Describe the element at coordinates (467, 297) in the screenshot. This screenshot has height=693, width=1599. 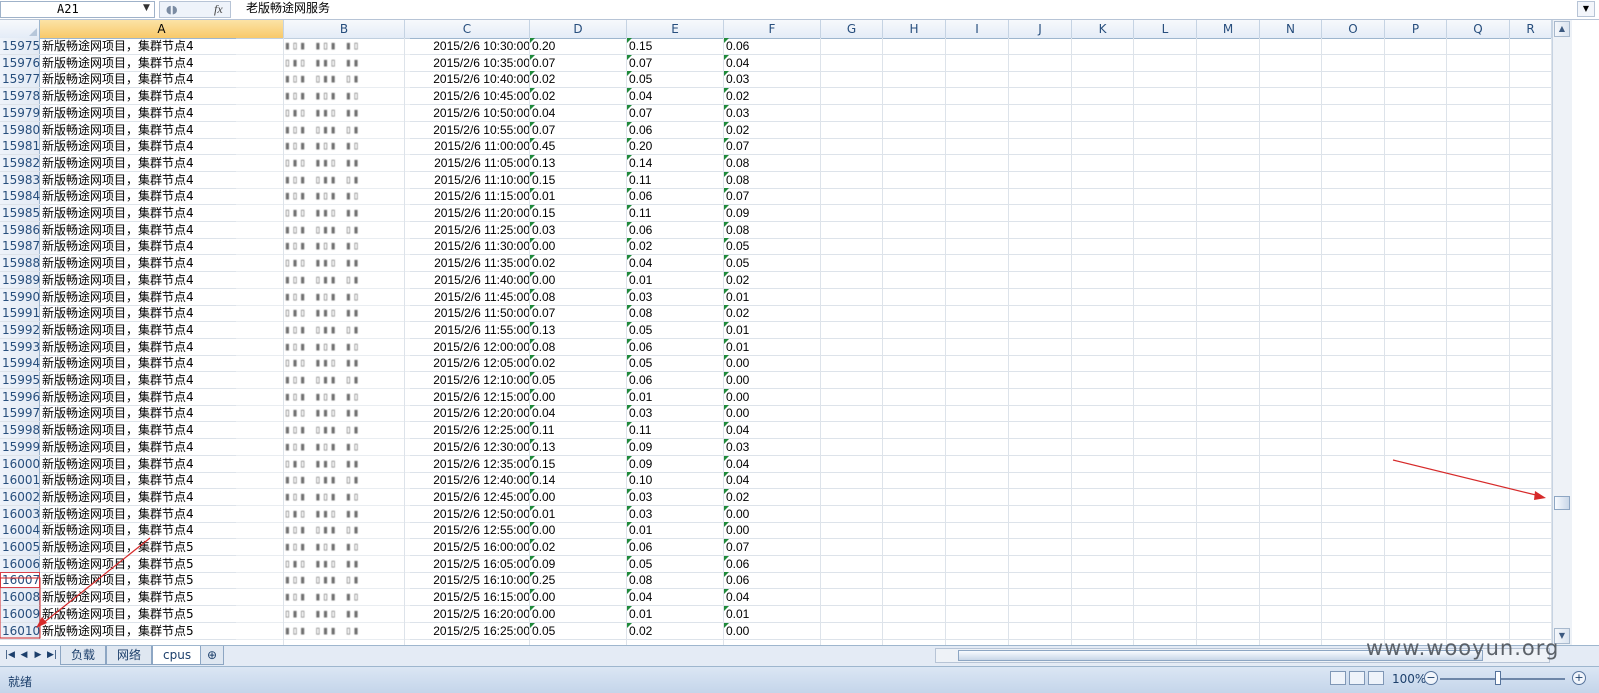
I see `cell-c: 2015/2/6 11:45:00` at that location.